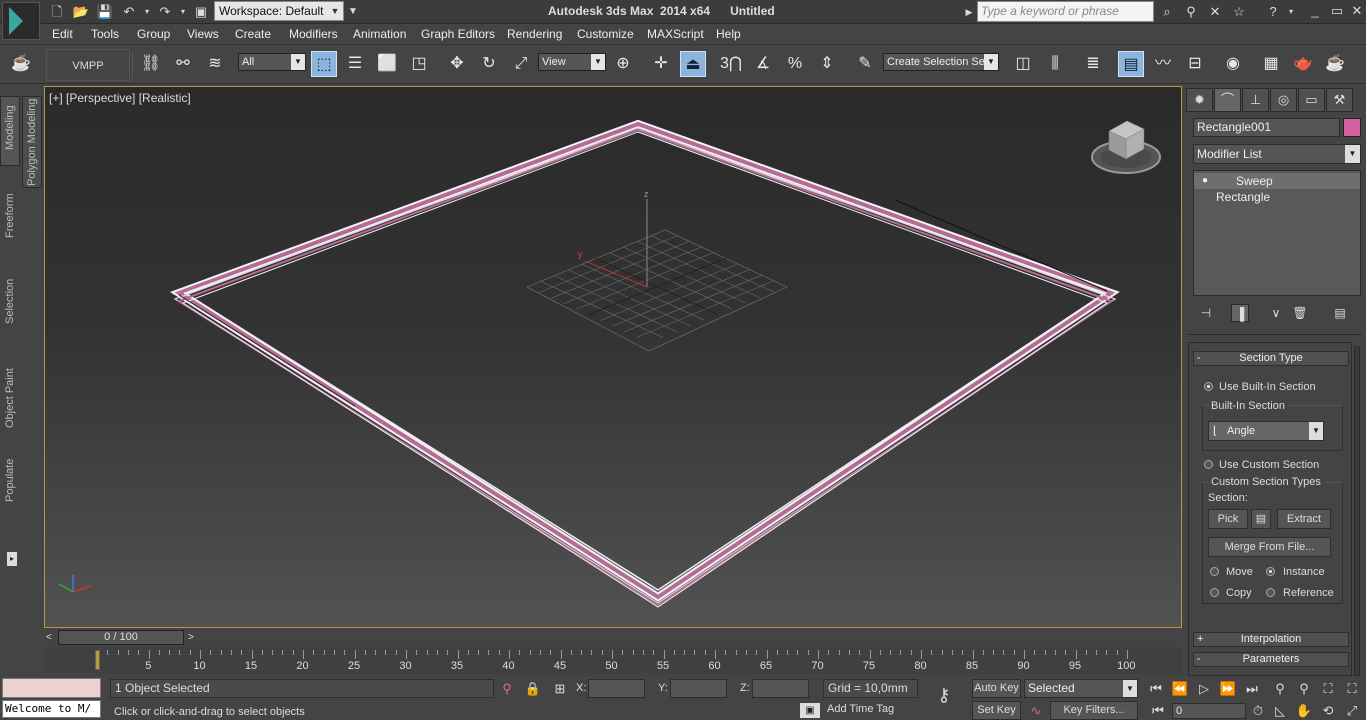 This screenshot has height=720, width=1366. Describe the element at coordinates (1126, 147) in the screenshot. I see `viewcube` at that location.